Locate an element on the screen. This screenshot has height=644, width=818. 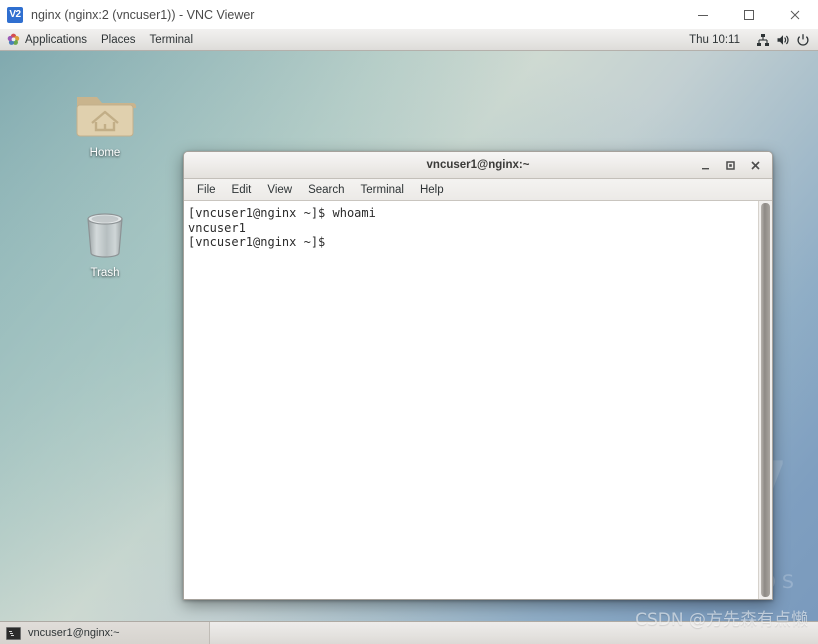
panel-menu-places: Places is located at coordinates (118, 40).